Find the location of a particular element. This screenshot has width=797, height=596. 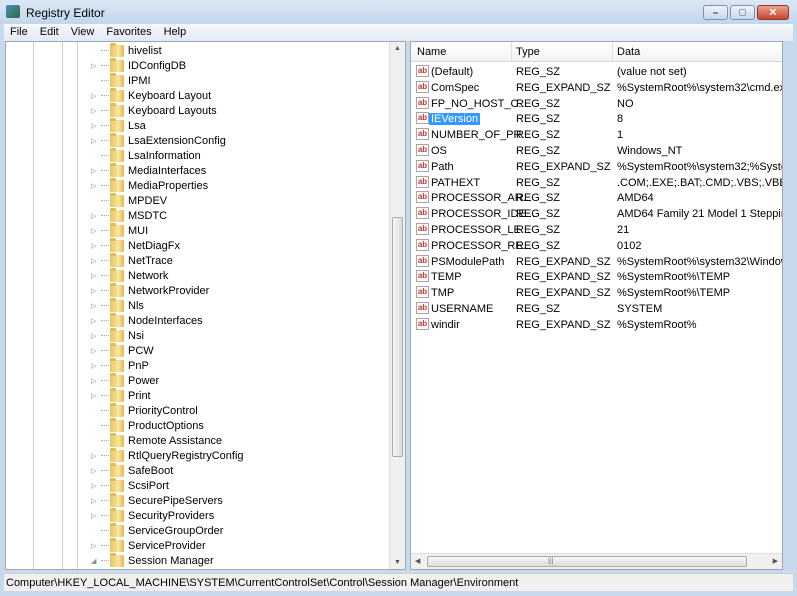

tree-item: ▷ Power is located at coordinates (125, 380).